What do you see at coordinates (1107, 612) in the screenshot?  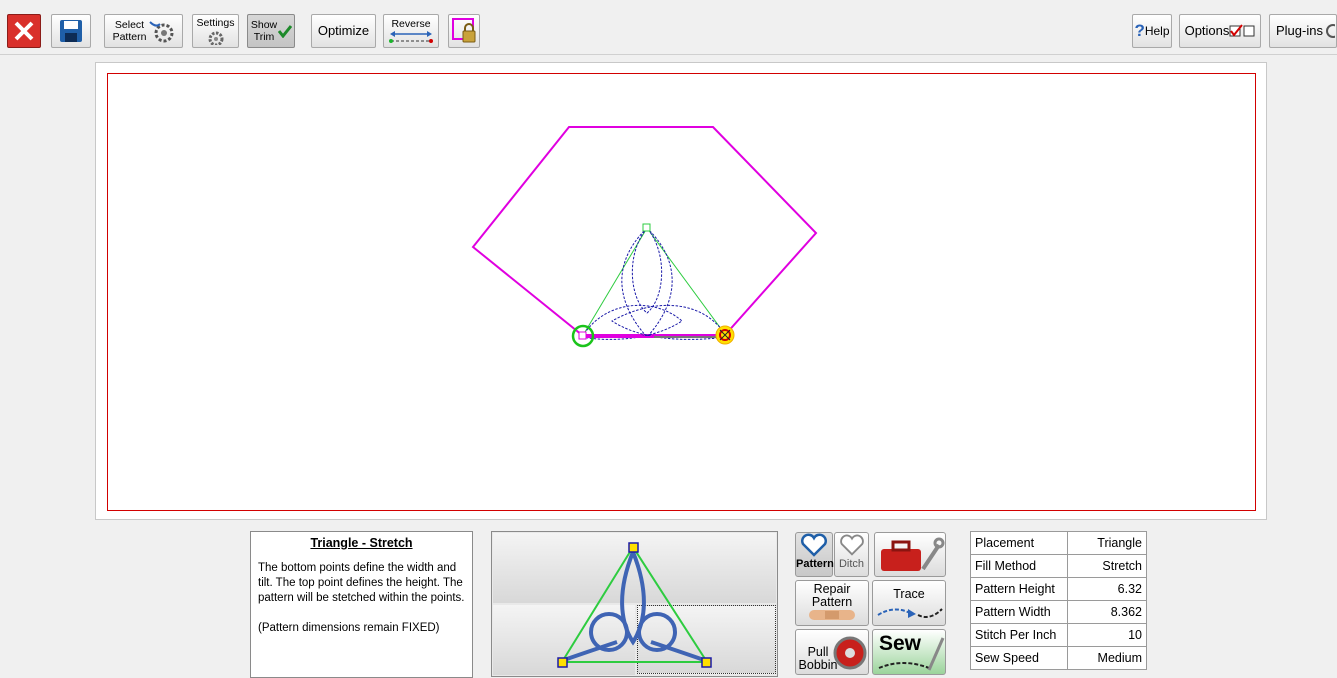 I see `property-value: 8.362` at bounding box center [1107, 612].